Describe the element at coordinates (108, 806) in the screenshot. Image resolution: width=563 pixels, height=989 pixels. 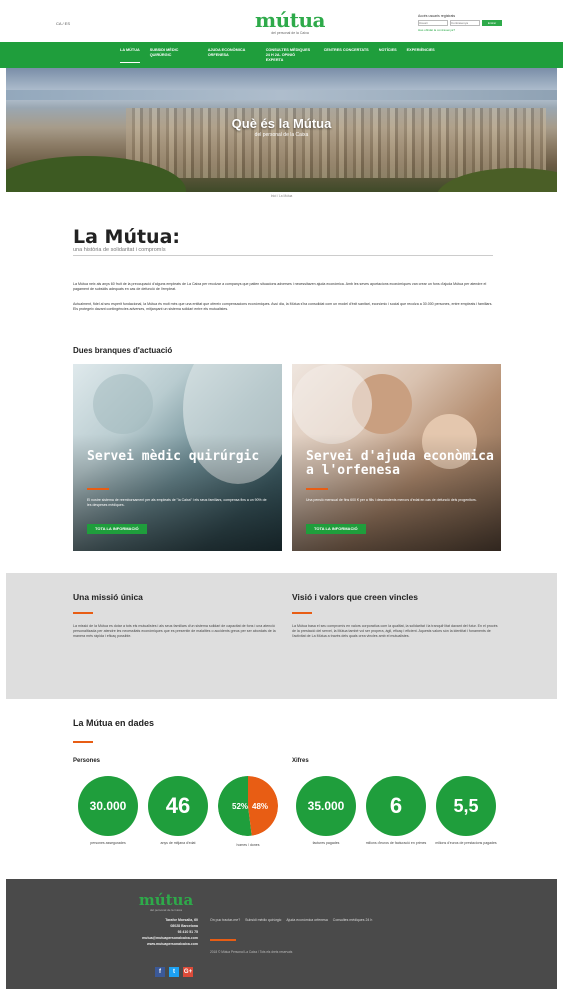
I see `stat-insured-circle: 30.000` at that location.